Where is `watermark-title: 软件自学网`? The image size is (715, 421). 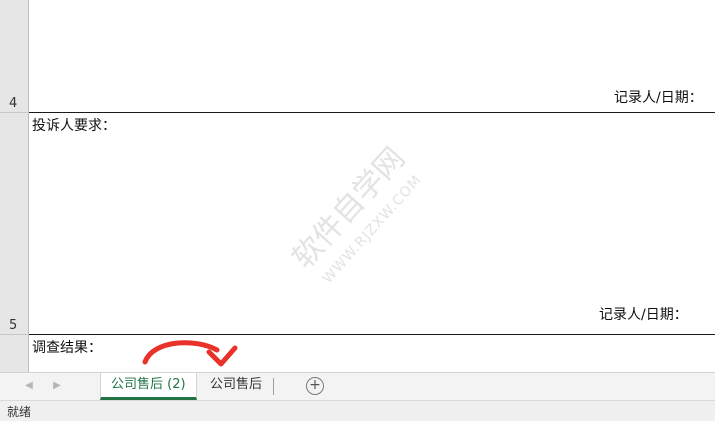 watermark-title: 软件自学网 is located at coordinates (349, 208).